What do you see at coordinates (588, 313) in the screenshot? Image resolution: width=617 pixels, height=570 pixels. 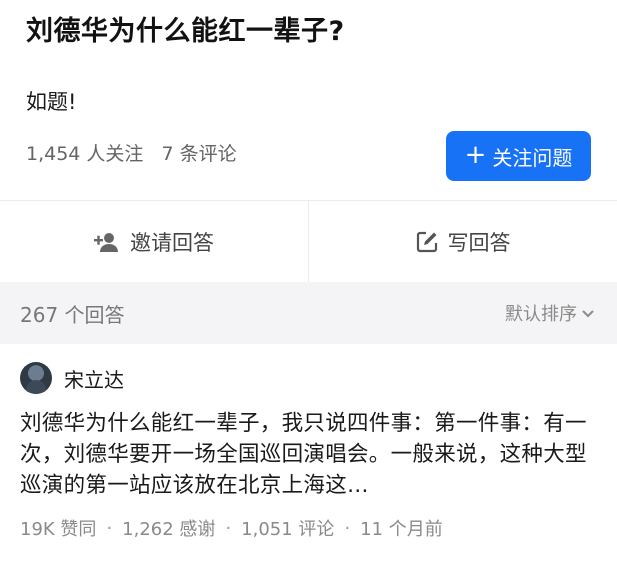 I see `chevron-down-icon` at bounding box center [588, 313].